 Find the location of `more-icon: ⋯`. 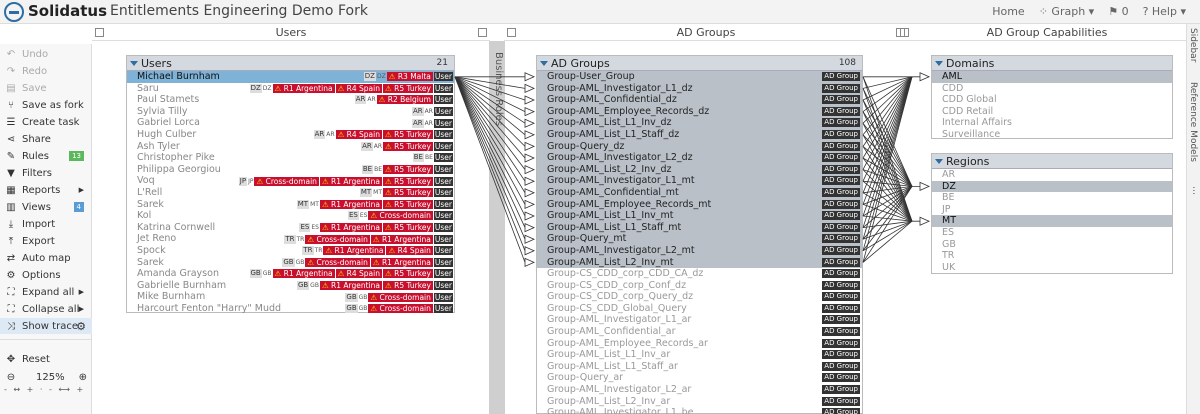

more-icon: ⋯ is located at coordinates (1193, 190).